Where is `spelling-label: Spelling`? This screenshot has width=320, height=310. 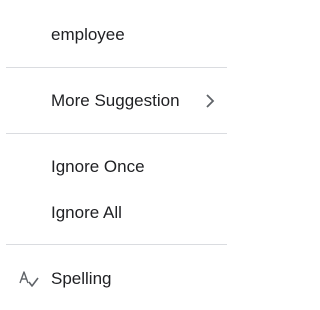
spelling-label: Spelling is located at coordinates (81, 278).